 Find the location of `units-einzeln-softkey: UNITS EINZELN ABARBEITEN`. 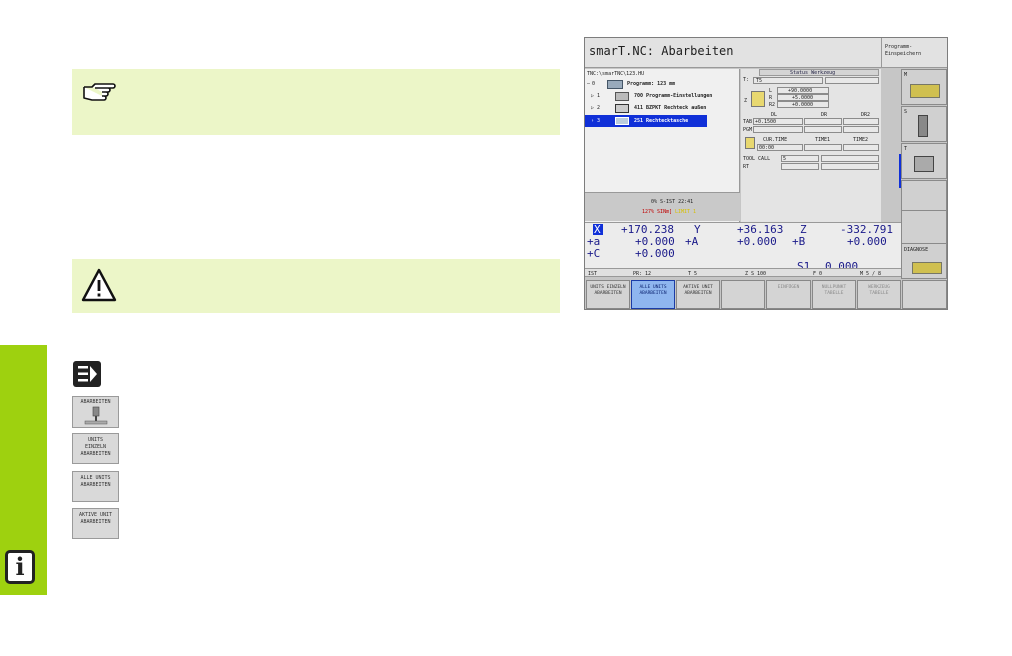

units-einzeln-softkey: UNITS EINZELN ABARBEITEN is located at coordinates (608, 294).